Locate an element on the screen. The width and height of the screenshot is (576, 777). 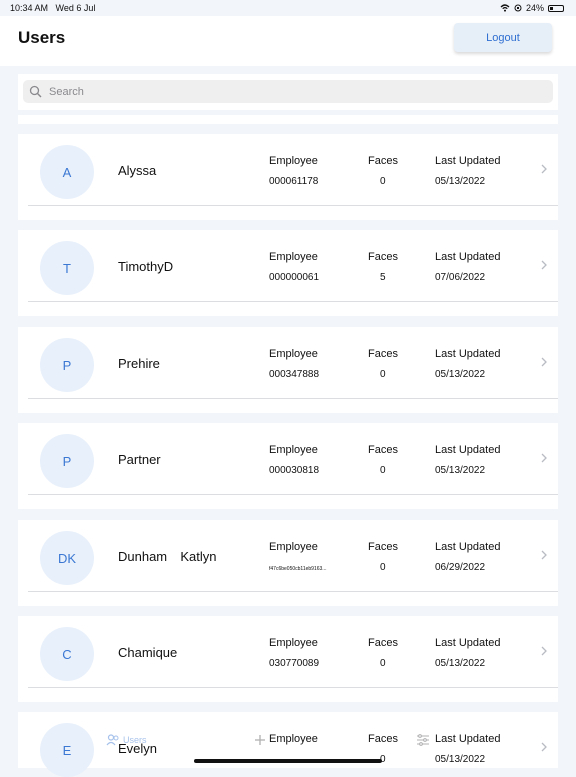
avatar: T is located at coordinates (67, 268).